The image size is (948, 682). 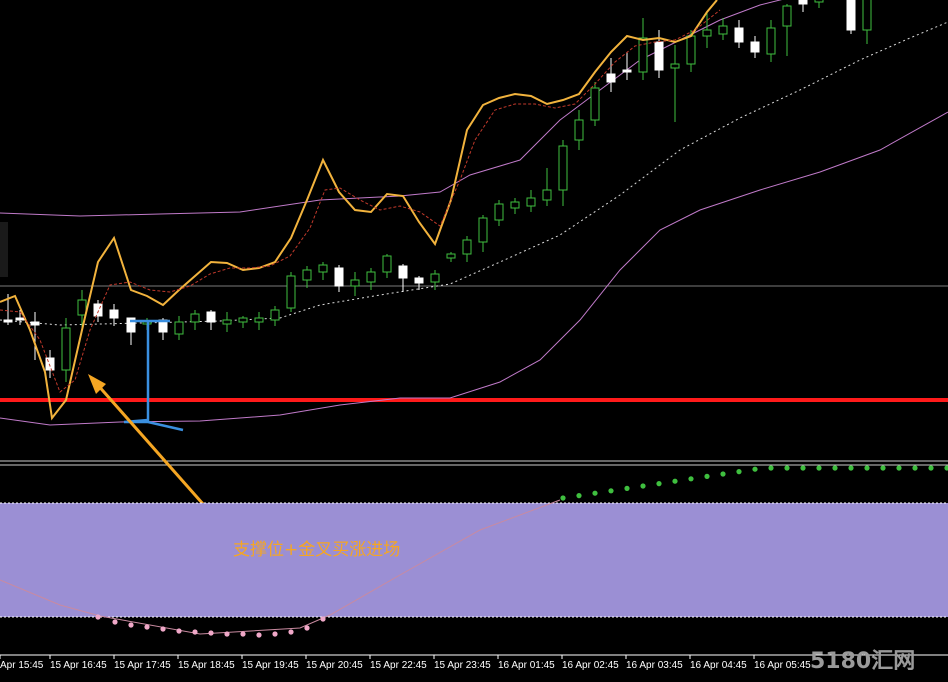 What do you see at coordinates (153, 376) in the screenshot?
I see `bracket-support` at bounding box center [153, 376].